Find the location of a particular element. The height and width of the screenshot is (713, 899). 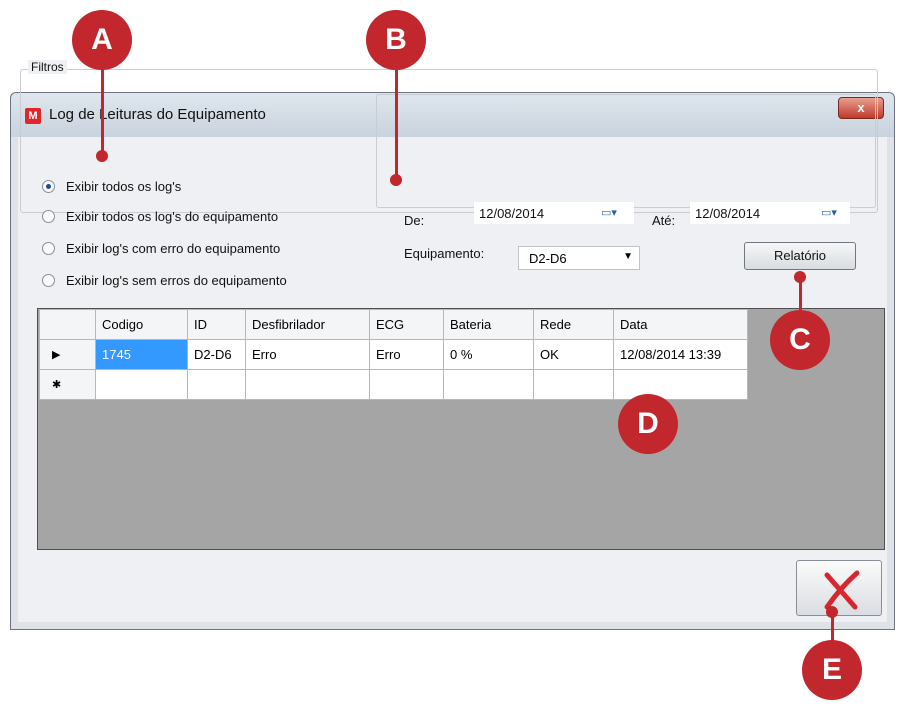

equipment-select: D2-D6 ▼ is located at coordinates (579, 258).